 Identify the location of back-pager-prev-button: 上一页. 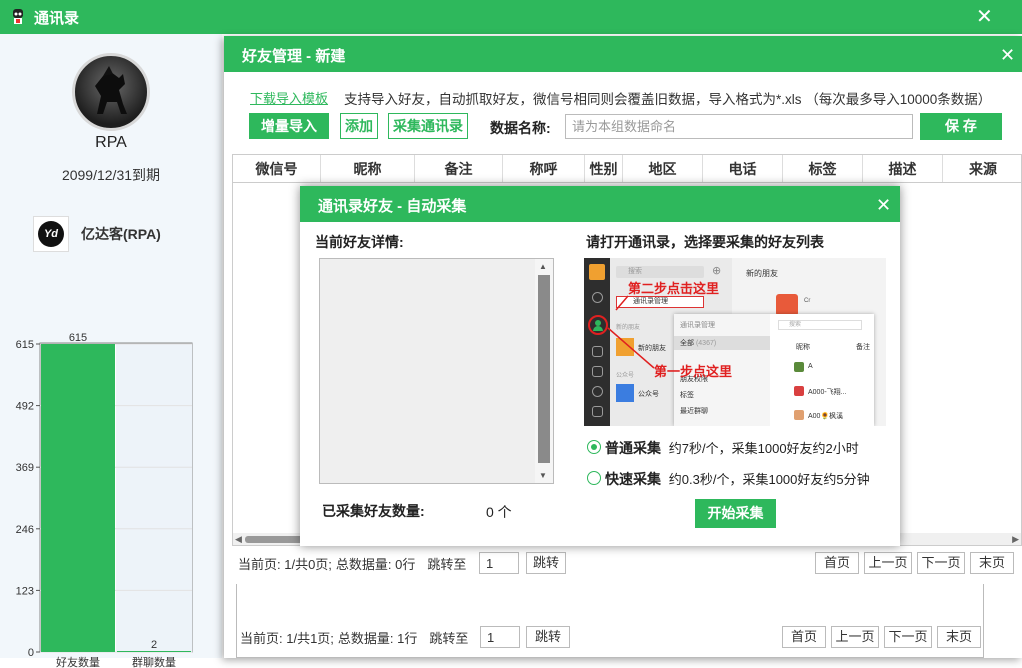
(855, 637).